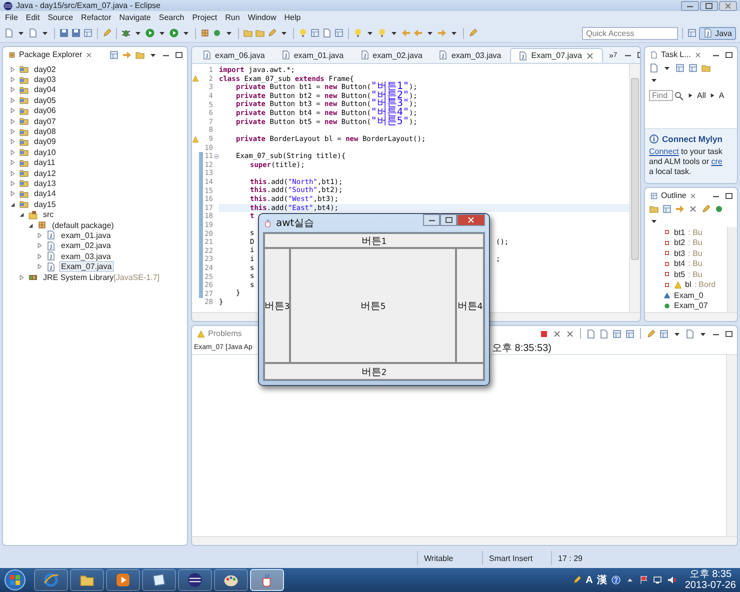 This screenshot has height=592, width=740. I want to click on folder-icon, so click(706, 68).